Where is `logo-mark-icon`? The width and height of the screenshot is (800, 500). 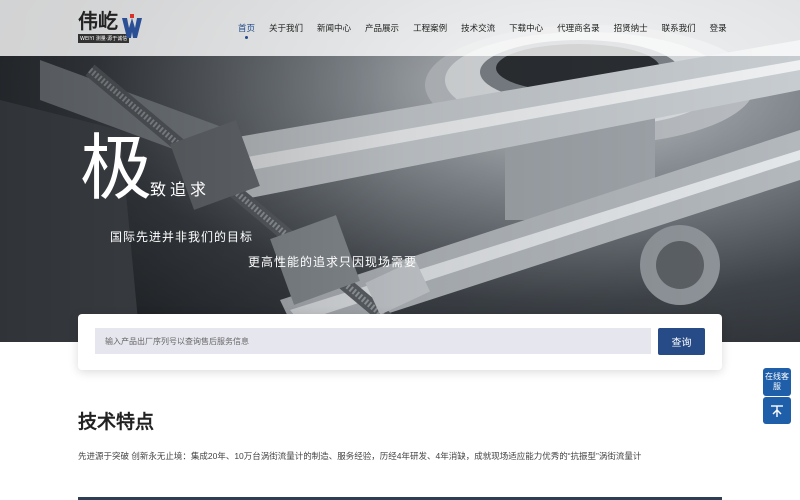
logo-mark-icon is located at coordinates (132, 26).